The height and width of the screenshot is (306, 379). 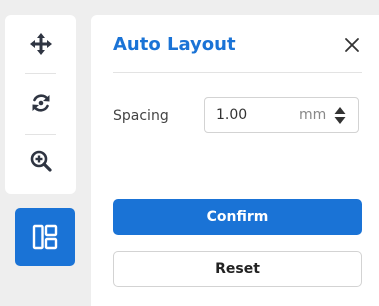 I want to click on spacing-stepper, so click(x=340, y=115).